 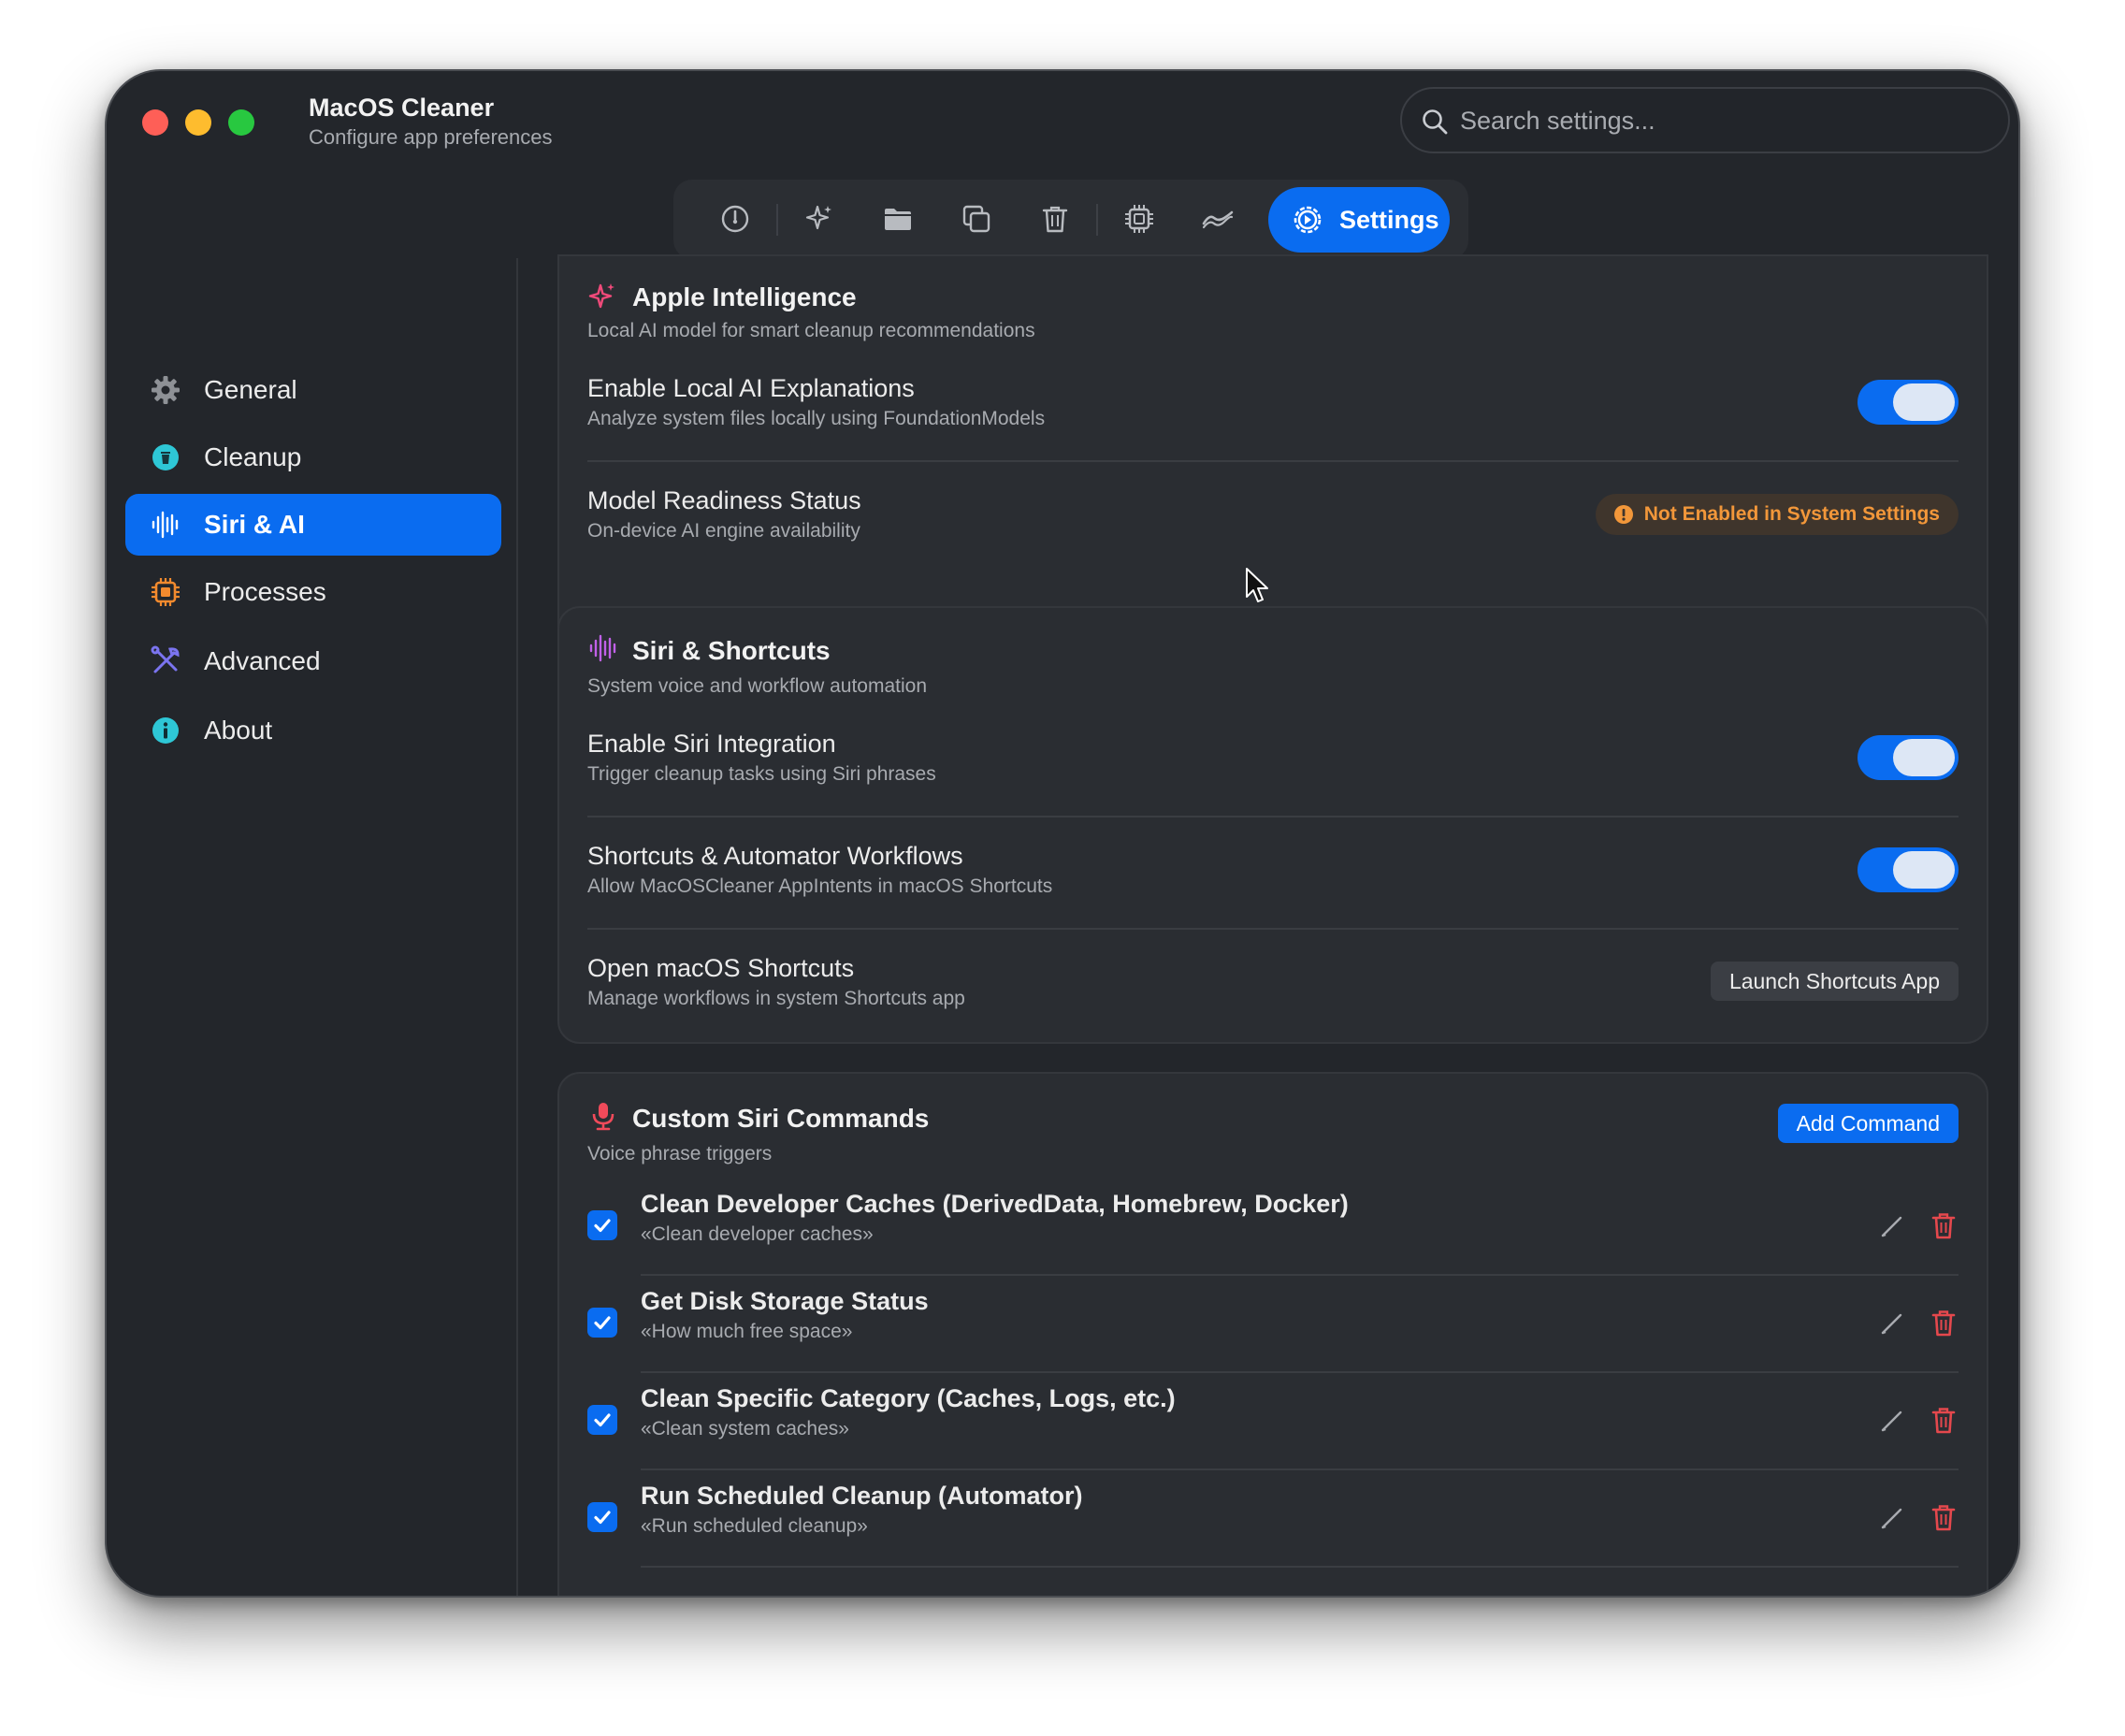 What do you see at coordinates (313, 730) in the screenshot?
I see `sidebar-item-about: About` at bounding box center [313, 730].